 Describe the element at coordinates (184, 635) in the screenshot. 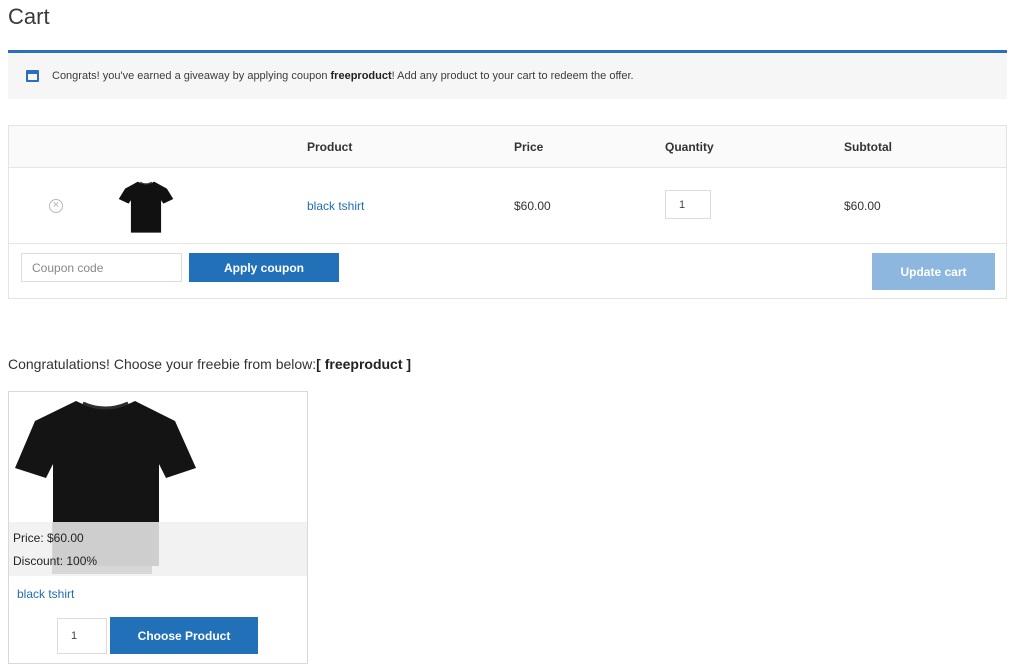

I see `choose-product-button: Choose Product` at that location.